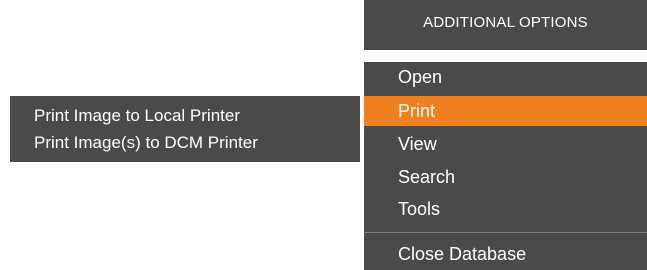 Image resolution: width=647 pixels, height=270 pixels. I want to click on menu-item-print: Print, so click(505, 111).